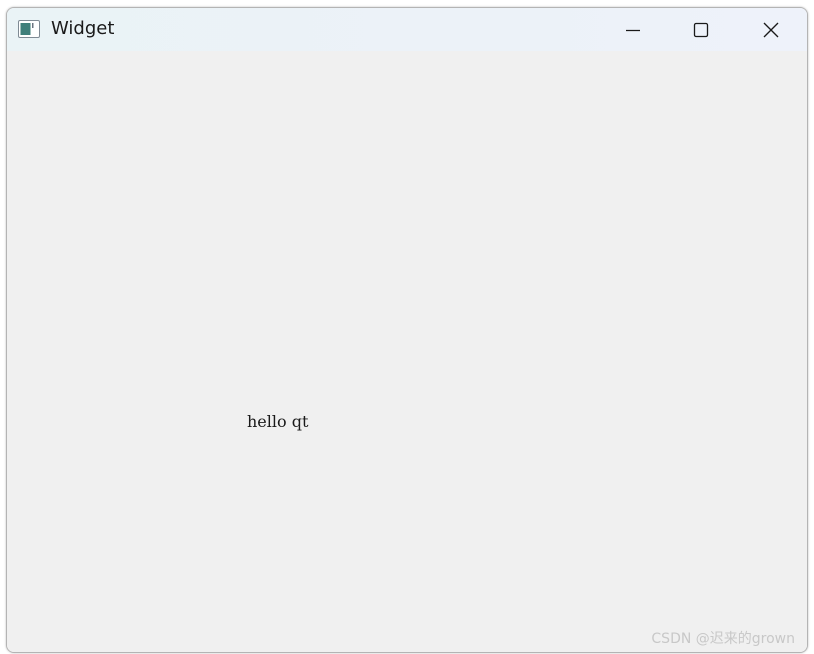 This screenshot has width=814, height=654. What do you see at coordinates (723, 639) in the screenshot?
I see `csdn-watermark: CSDN @迟来的grown` at bounding box center [723, 639].